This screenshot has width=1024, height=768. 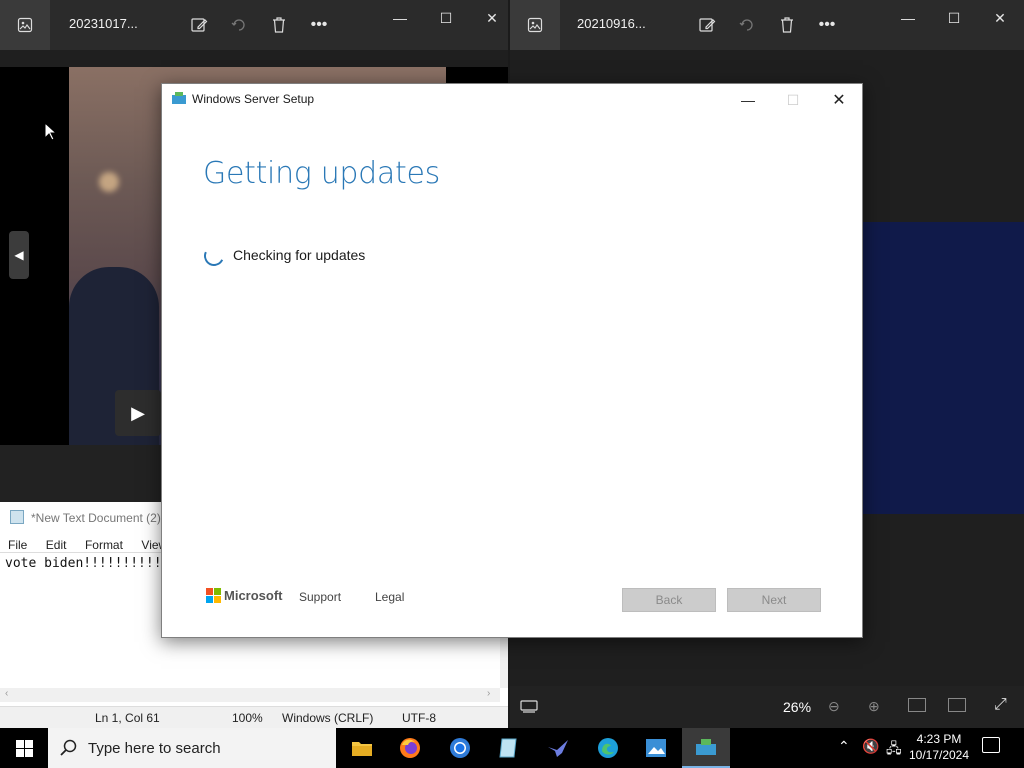 I want to click on start-button, so click(x=24, y=748).